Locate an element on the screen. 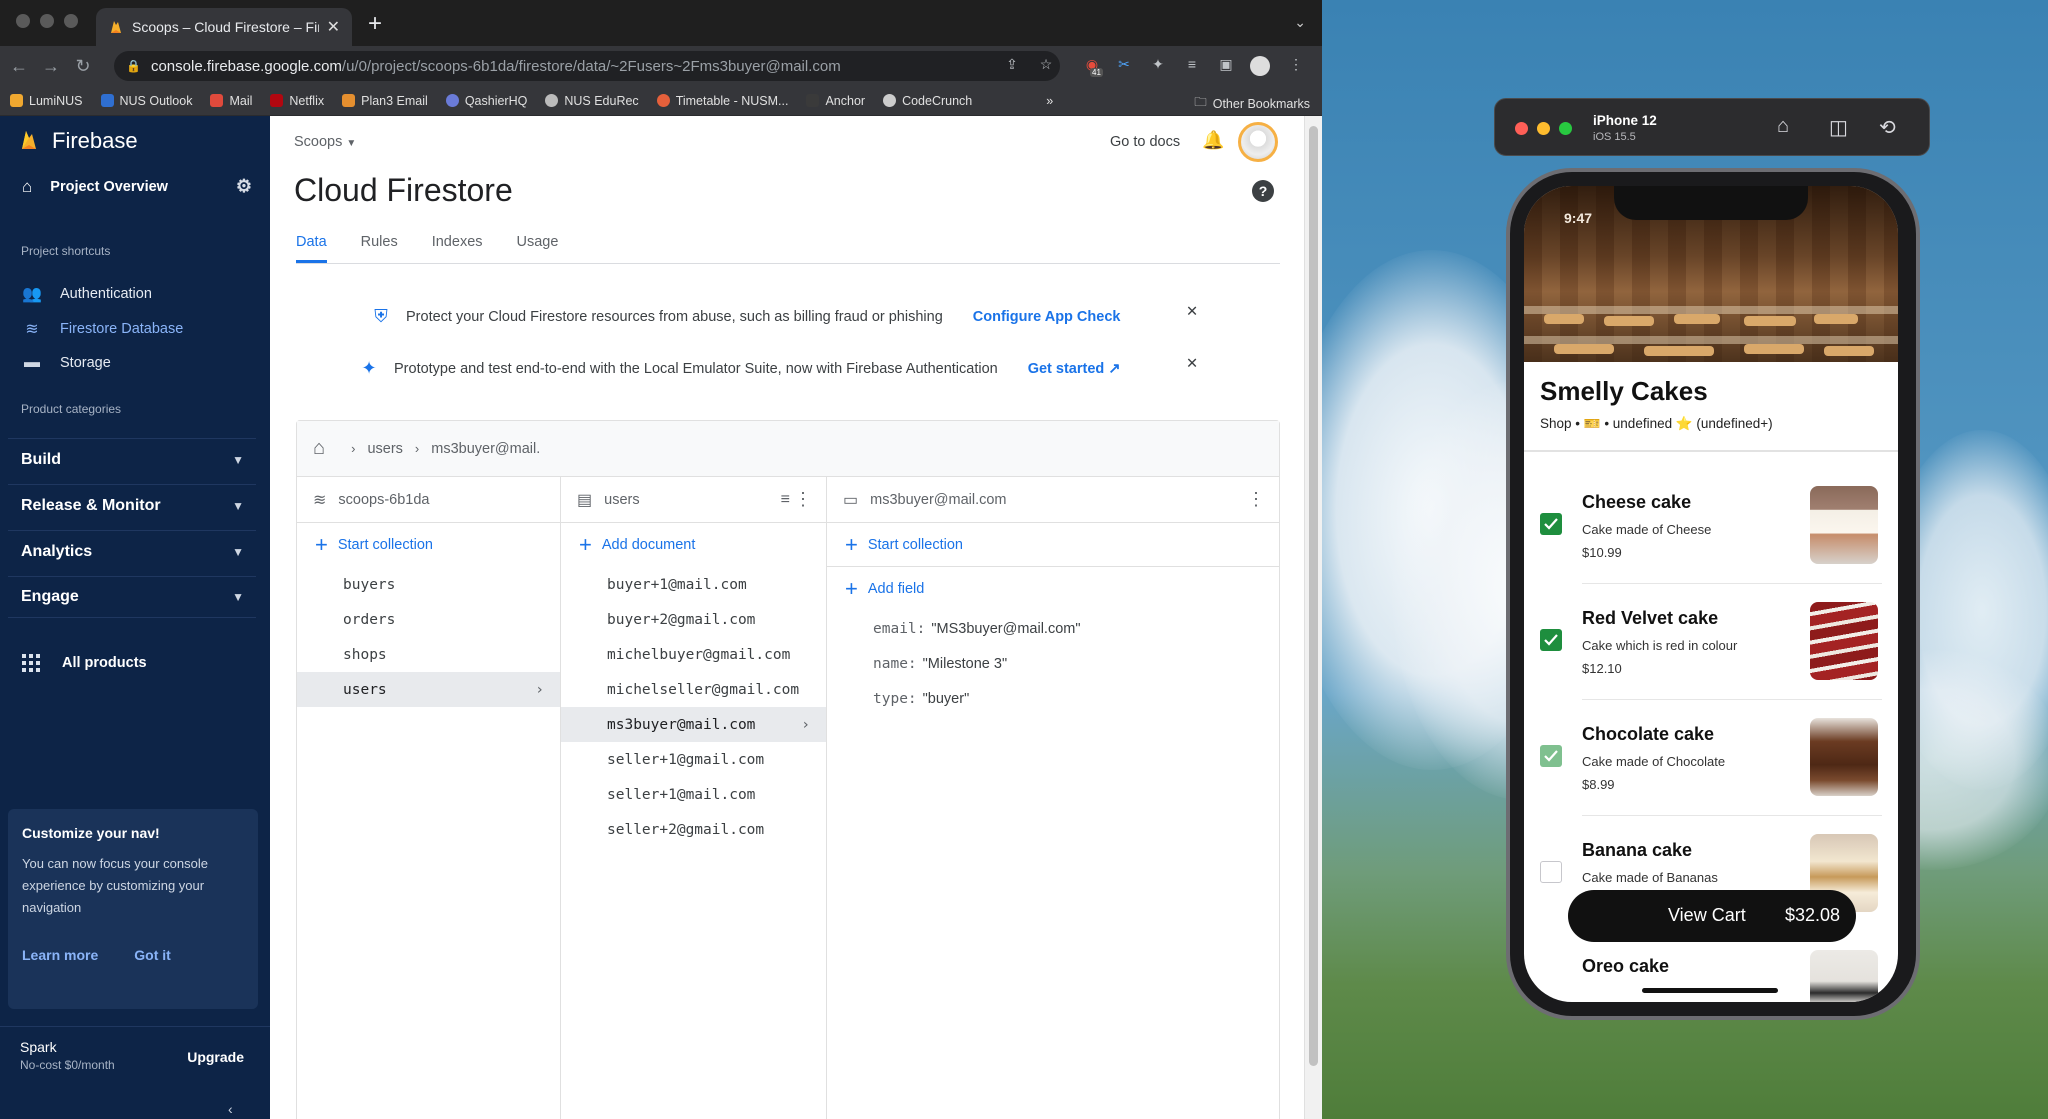 The height and width of the screenshot is (1119, 2048). gear-icon: ⚙ is located at coordinates (244, 186).